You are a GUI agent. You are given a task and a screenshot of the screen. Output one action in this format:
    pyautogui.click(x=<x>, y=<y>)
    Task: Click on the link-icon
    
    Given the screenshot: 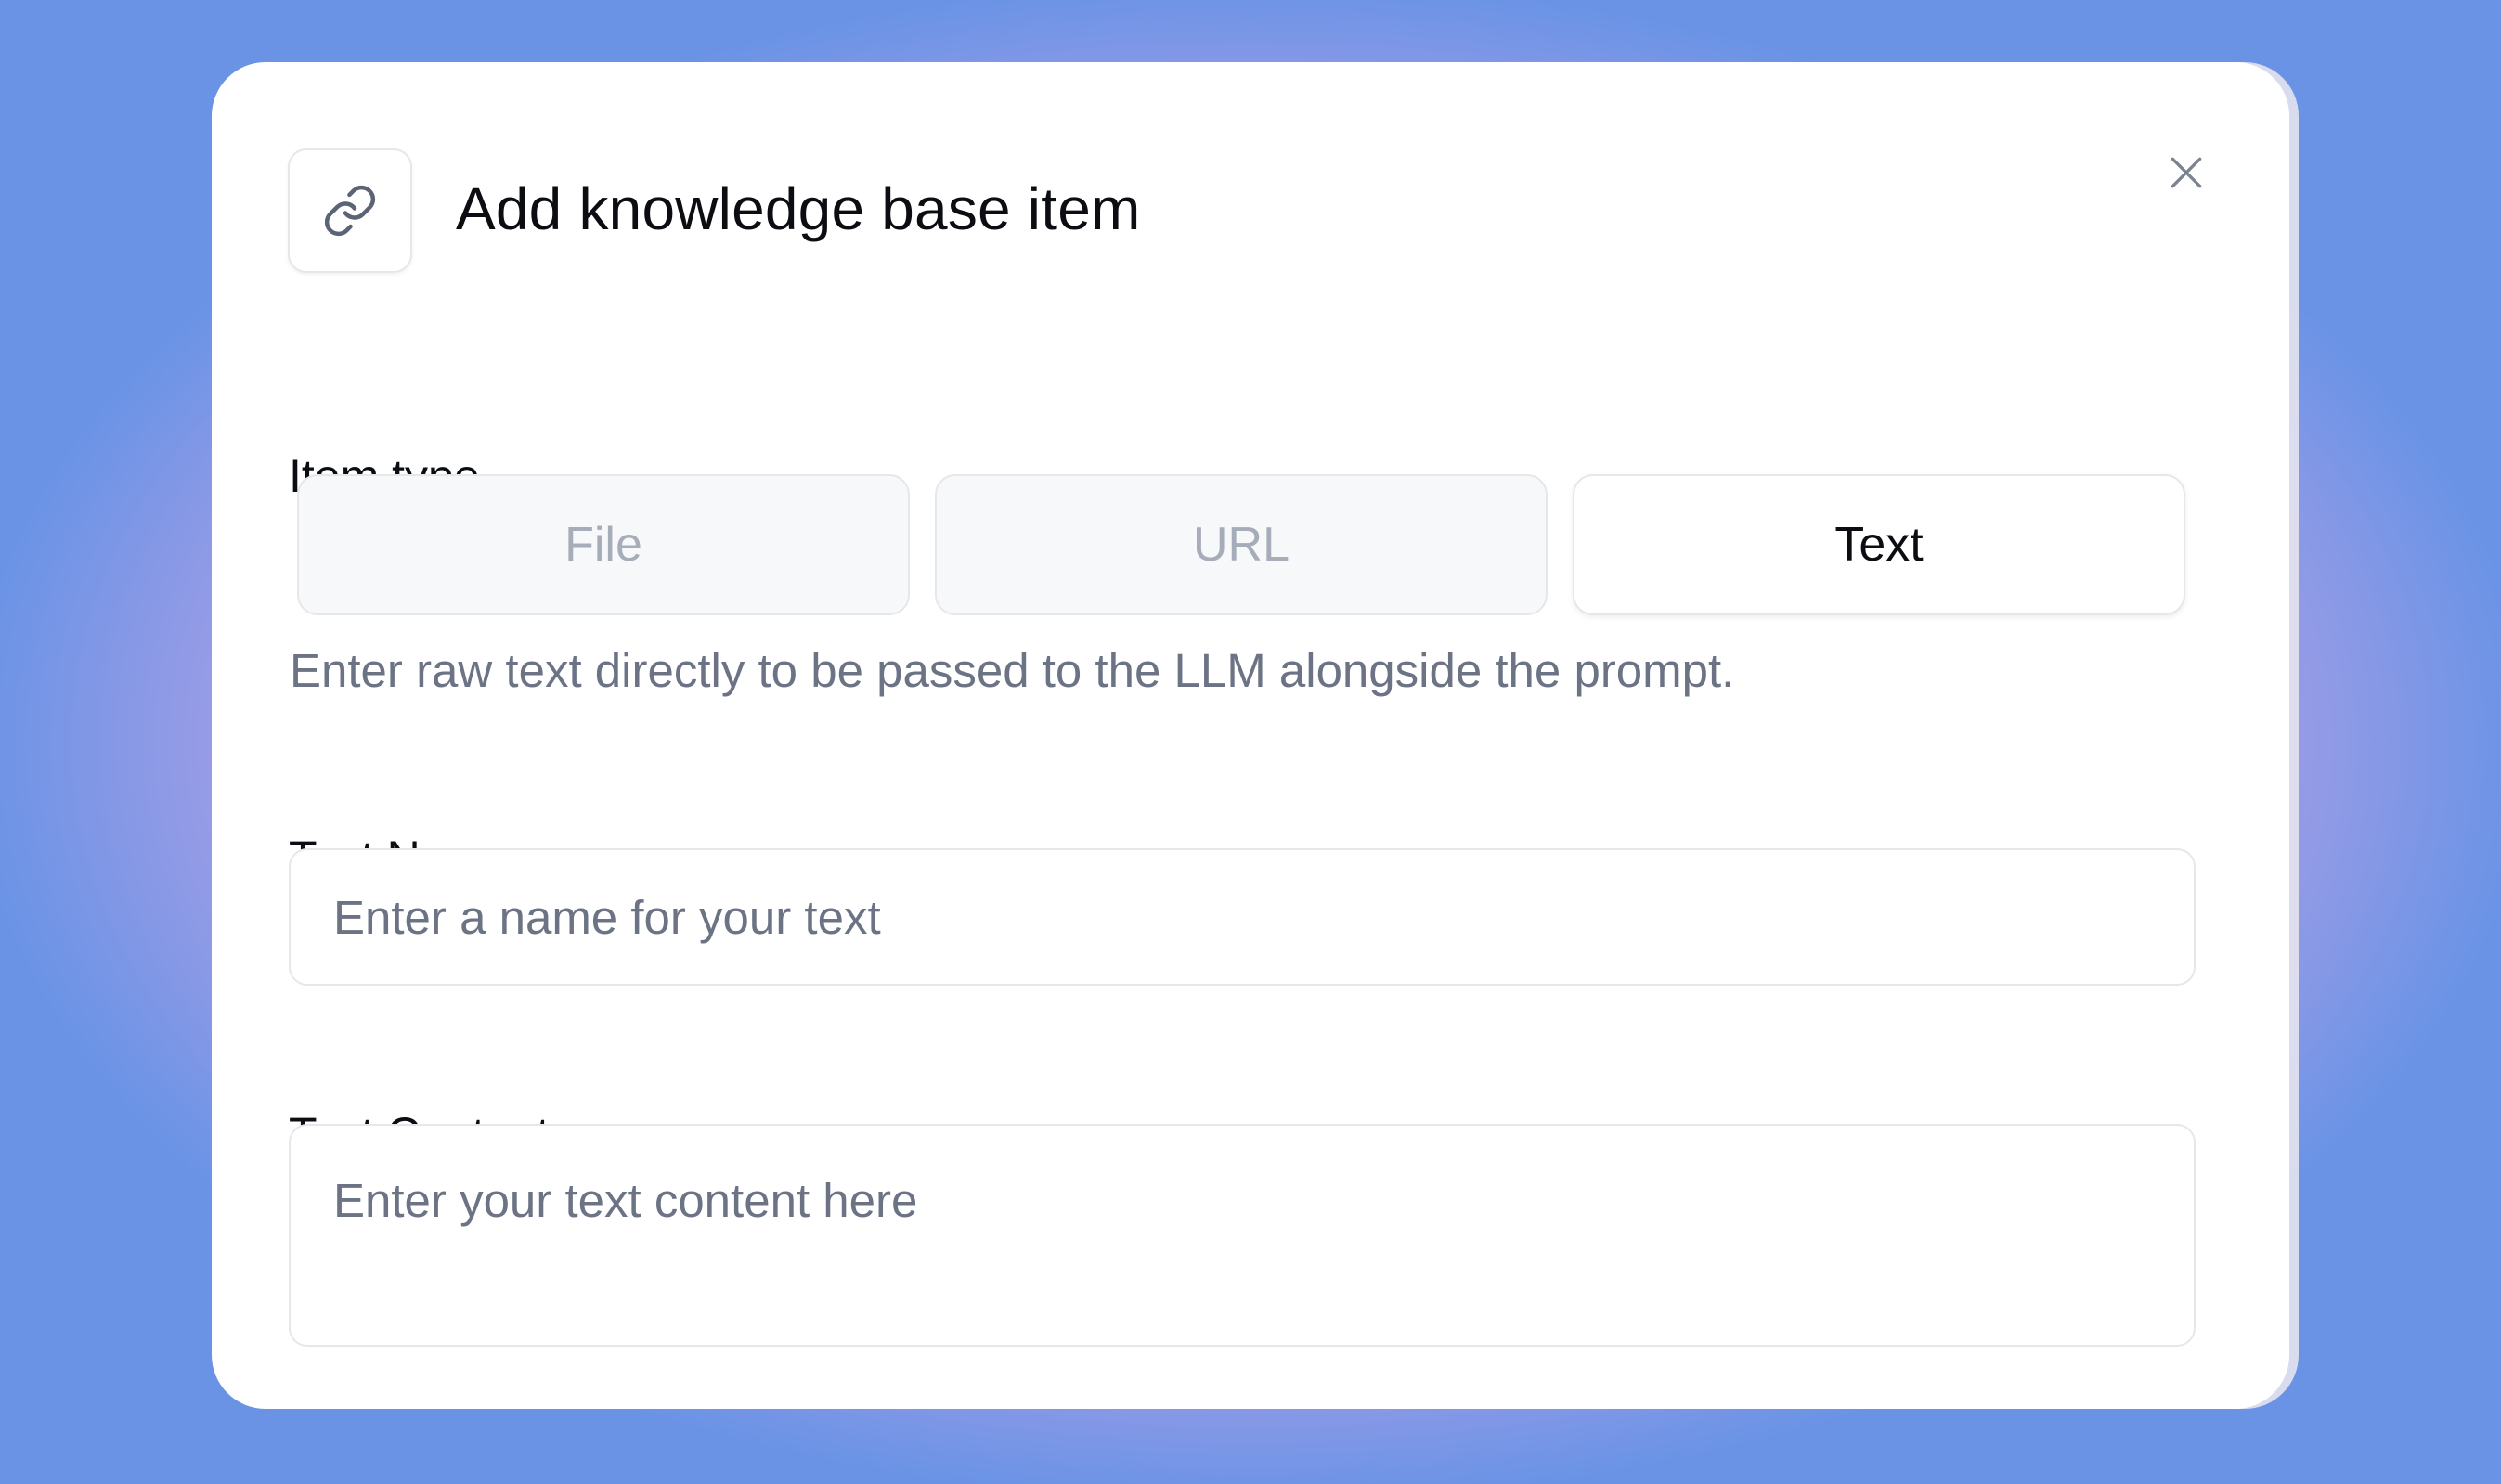 What is the action you would take?
    pyautogui.click(x=350, y=211)
    